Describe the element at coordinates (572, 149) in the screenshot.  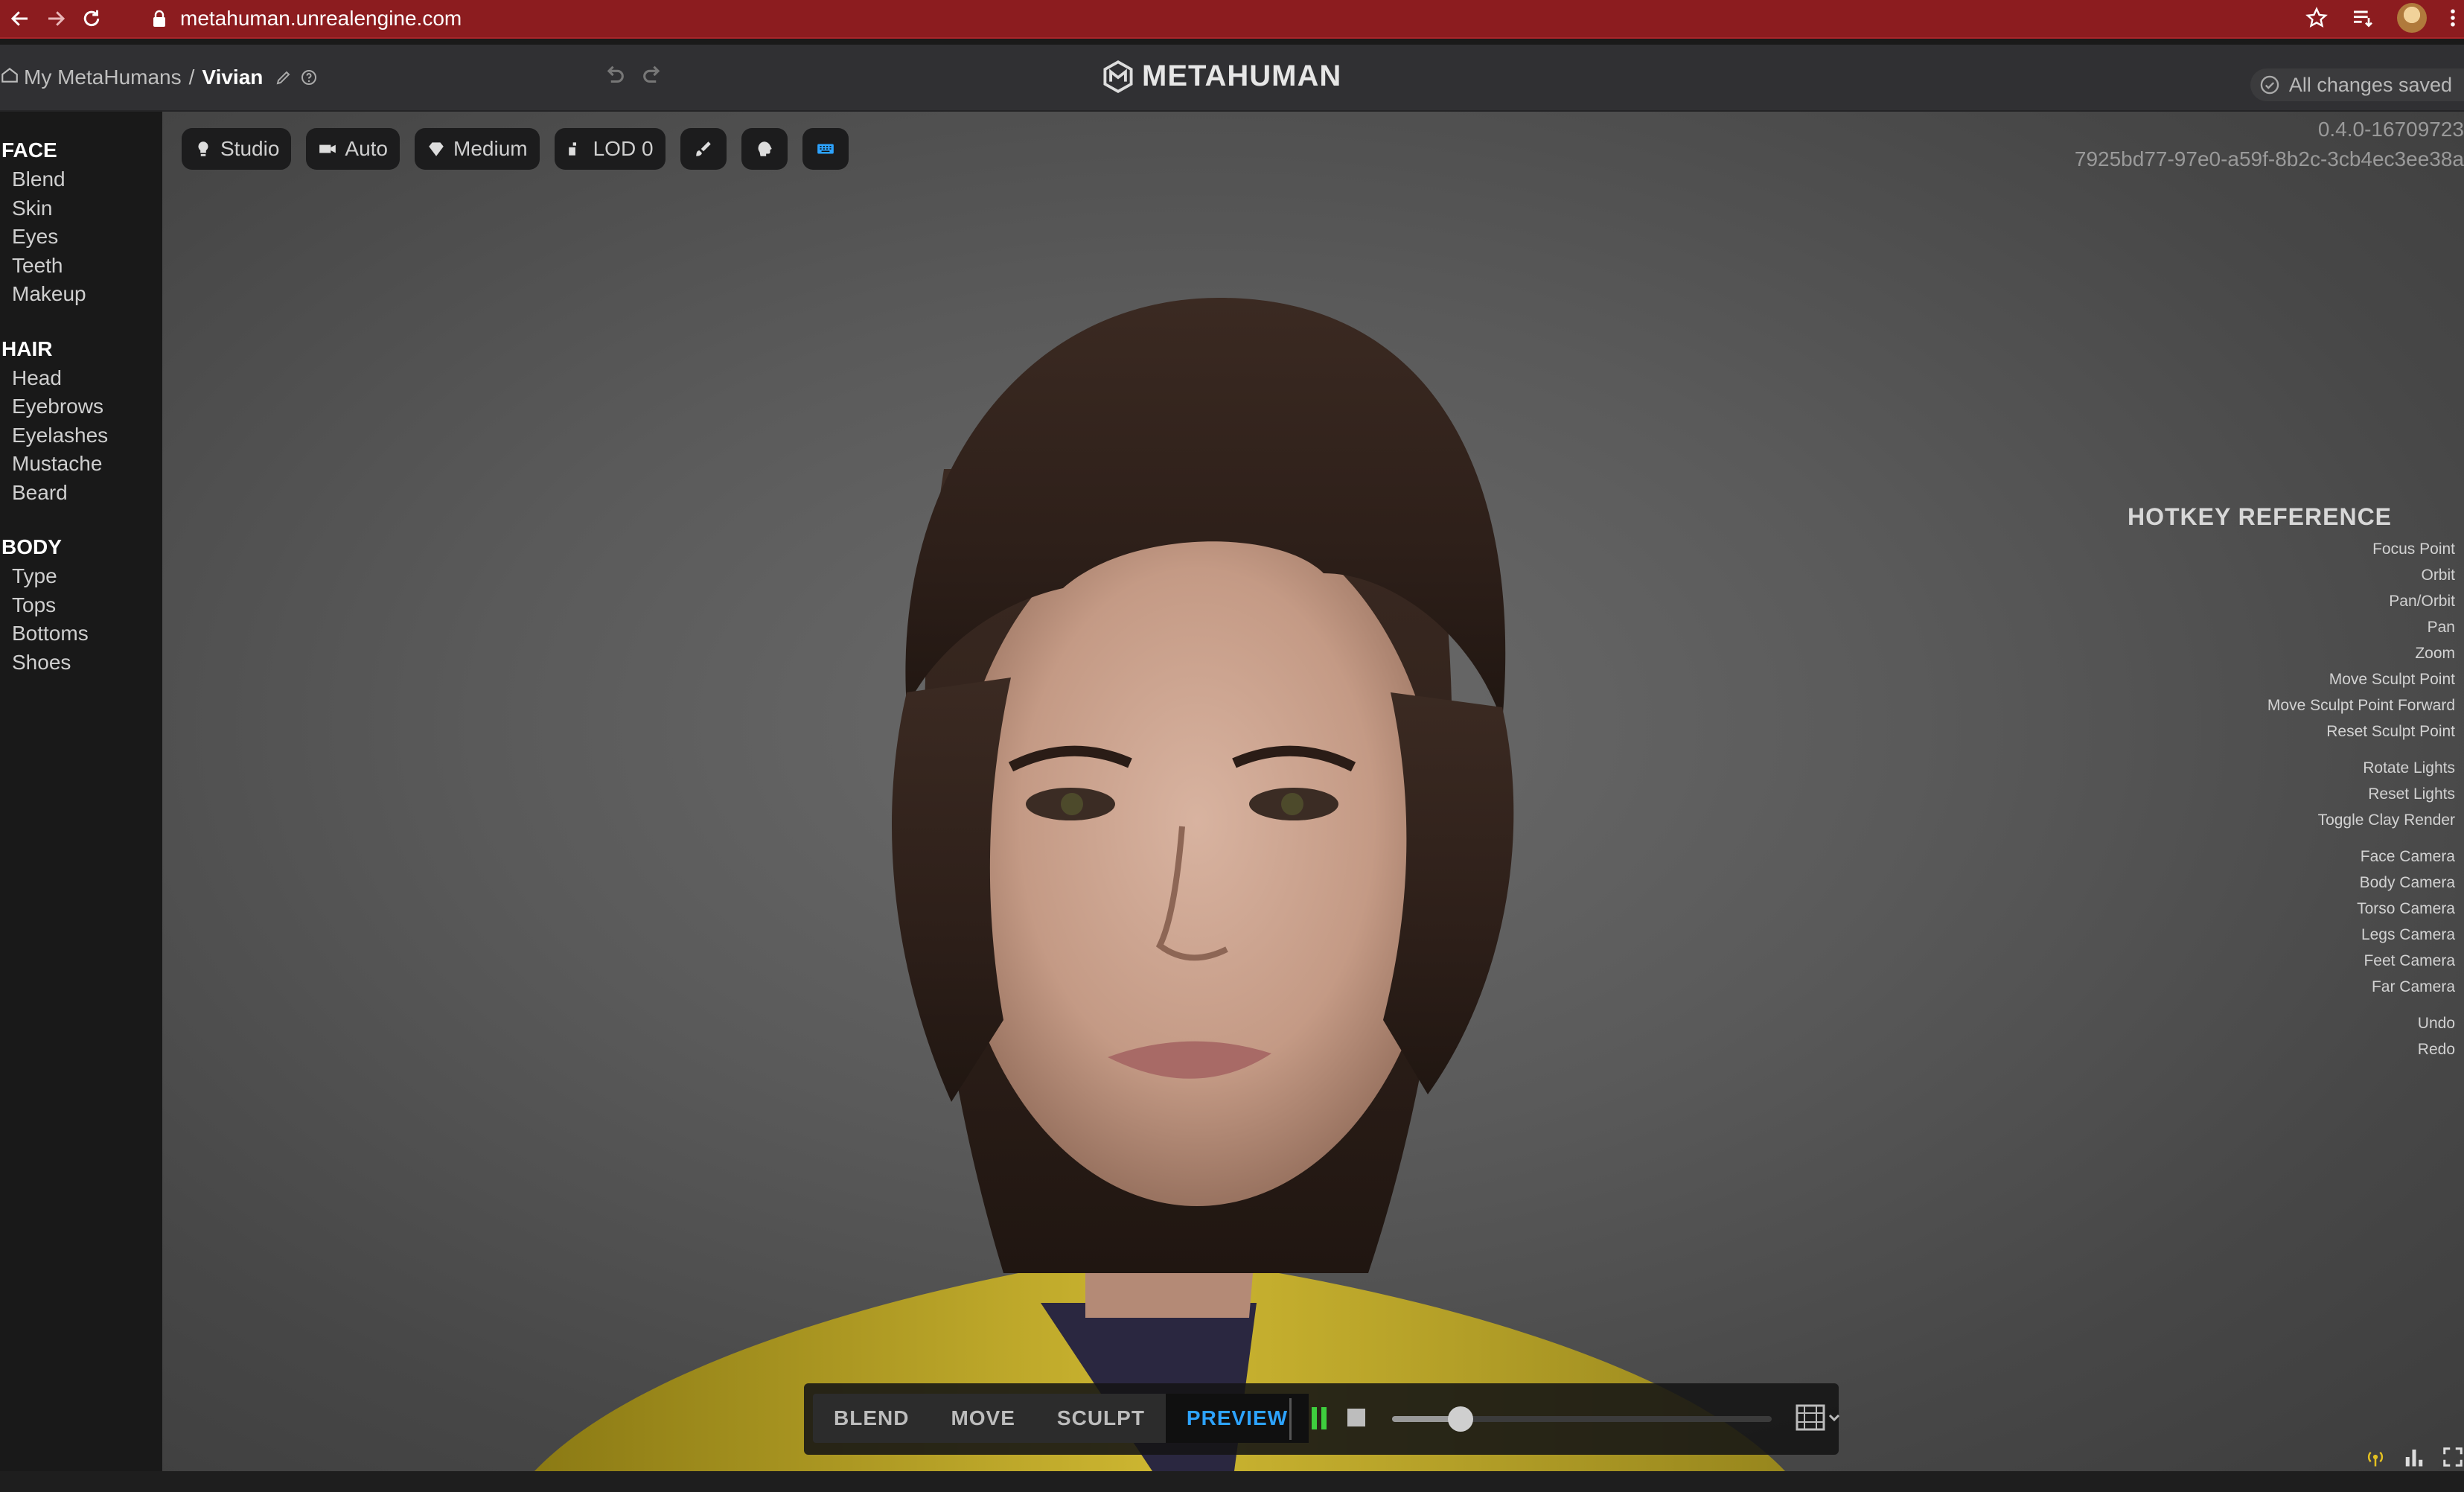
I see `layers-icon` at that location.